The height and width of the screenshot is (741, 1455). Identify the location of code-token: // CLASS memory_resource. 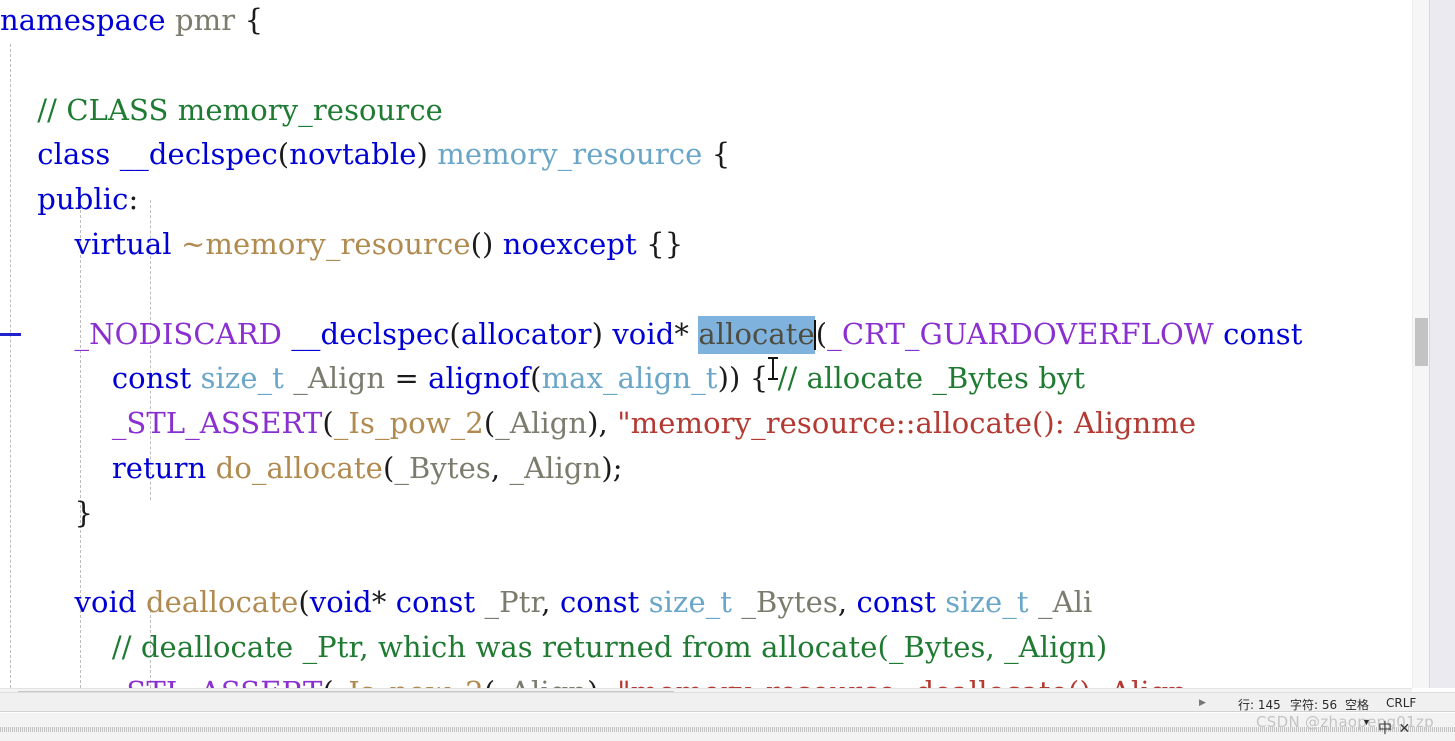
(240, 109).